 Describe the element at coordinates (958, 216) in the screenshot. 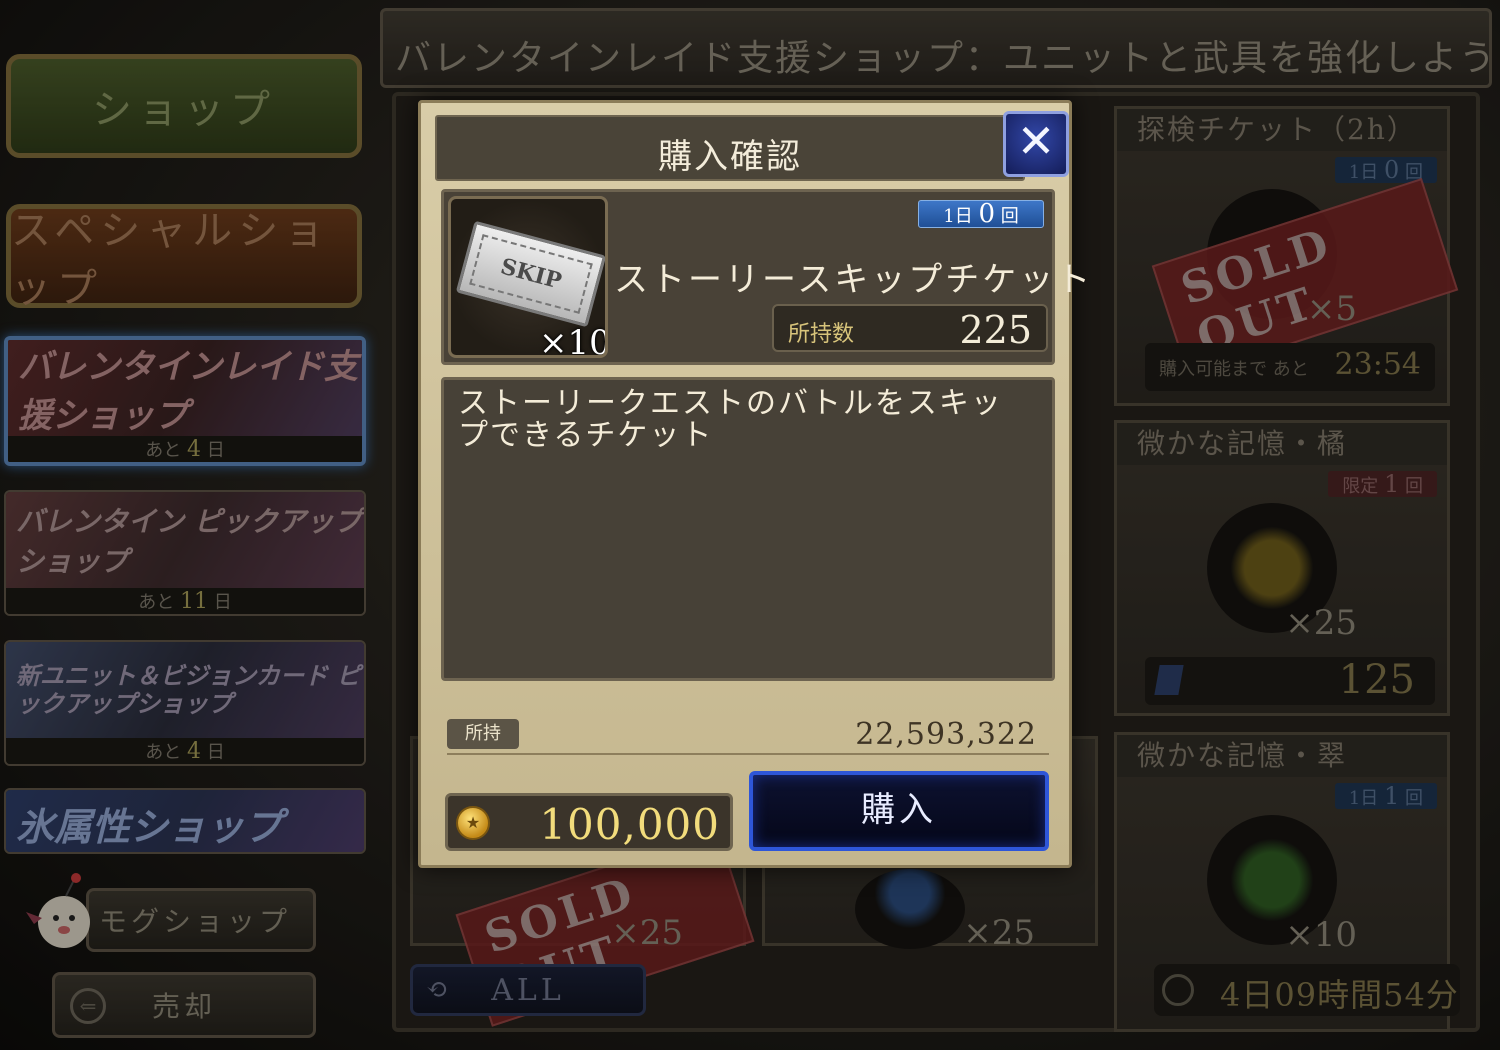

I see `limit-prefix: 1日` at that location.